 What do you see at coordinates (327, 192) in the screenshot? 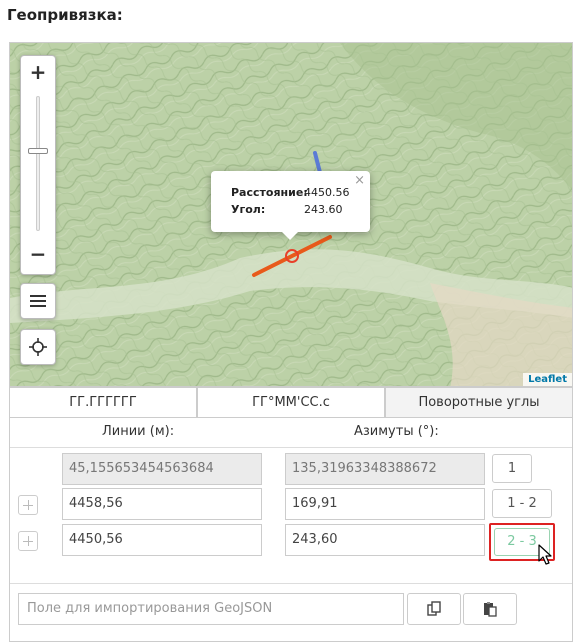
I see `distance-value: 4450.56` at bounding box center [327, 192].